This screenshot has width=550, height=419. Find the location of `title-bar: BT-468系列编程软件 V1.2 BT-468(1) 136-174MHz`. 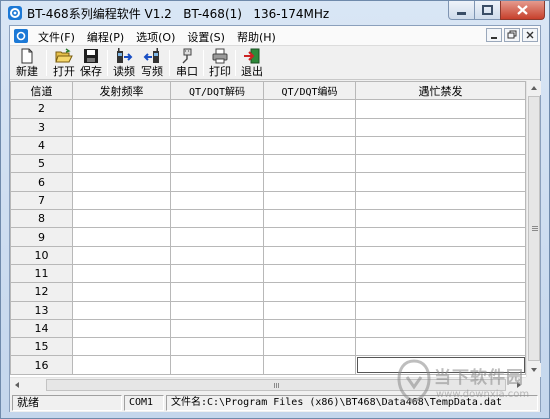

title-bar: BT-468系列编程软件 V1.2 BT-468(1) 136-174MHz is located at coordinates (275, 13).